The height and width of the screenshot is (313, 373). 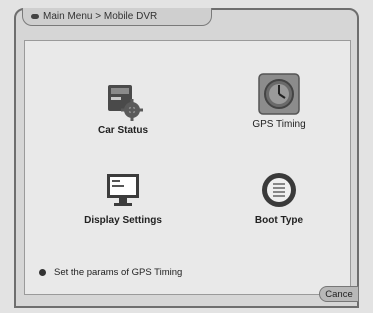 I want to click on gps-timing-icon, so click(x=279, y=94).